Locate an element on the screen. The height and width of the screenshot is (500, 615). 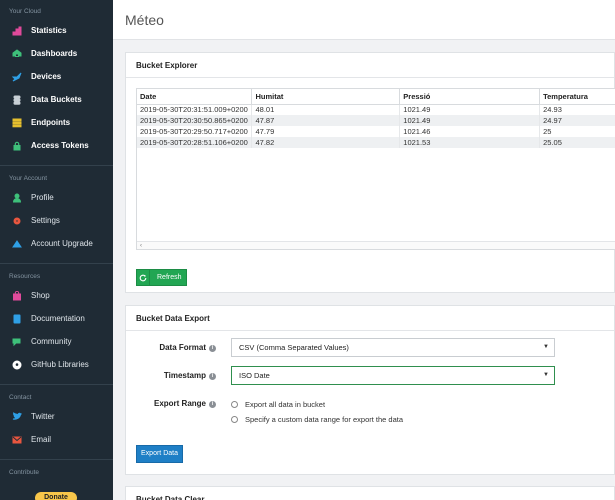
user-icon is located at coordinates (17, 198).